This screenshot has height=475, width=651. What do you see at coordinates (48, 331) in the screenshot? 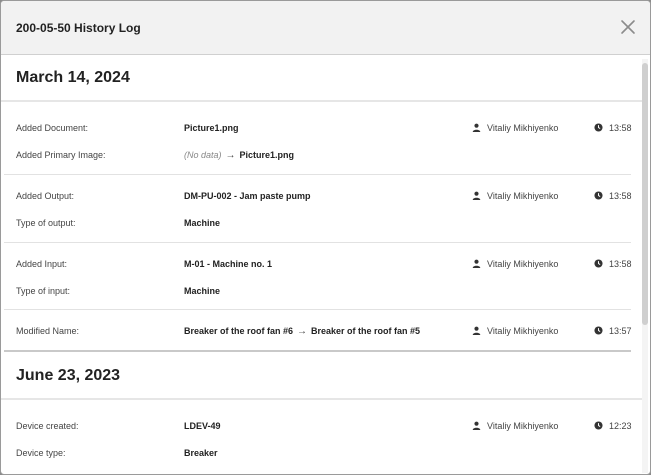
I see `change-label: Modified Name:` at bounding box center [48, 331].